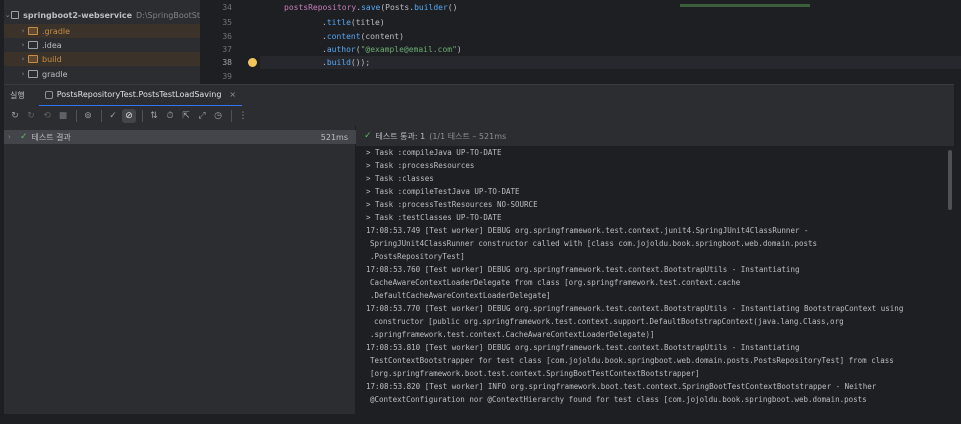 This screenshot has width=961, height=424. Describe the element at coordinates (230, 42) in the screenshot. I see `editor-gutter: 34 35 36 37 38 39` at that location.